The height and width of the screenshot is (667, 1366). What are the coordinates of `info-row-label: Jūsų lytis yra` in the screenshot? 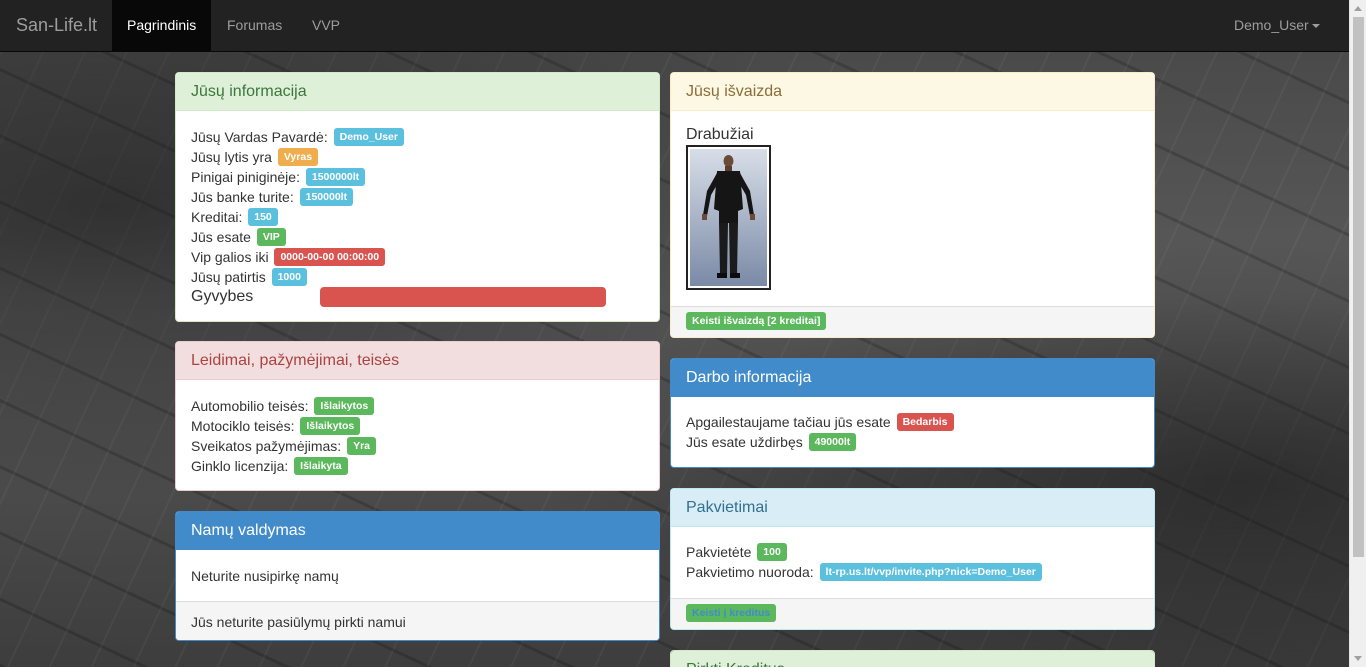 It's located at (231, 157).